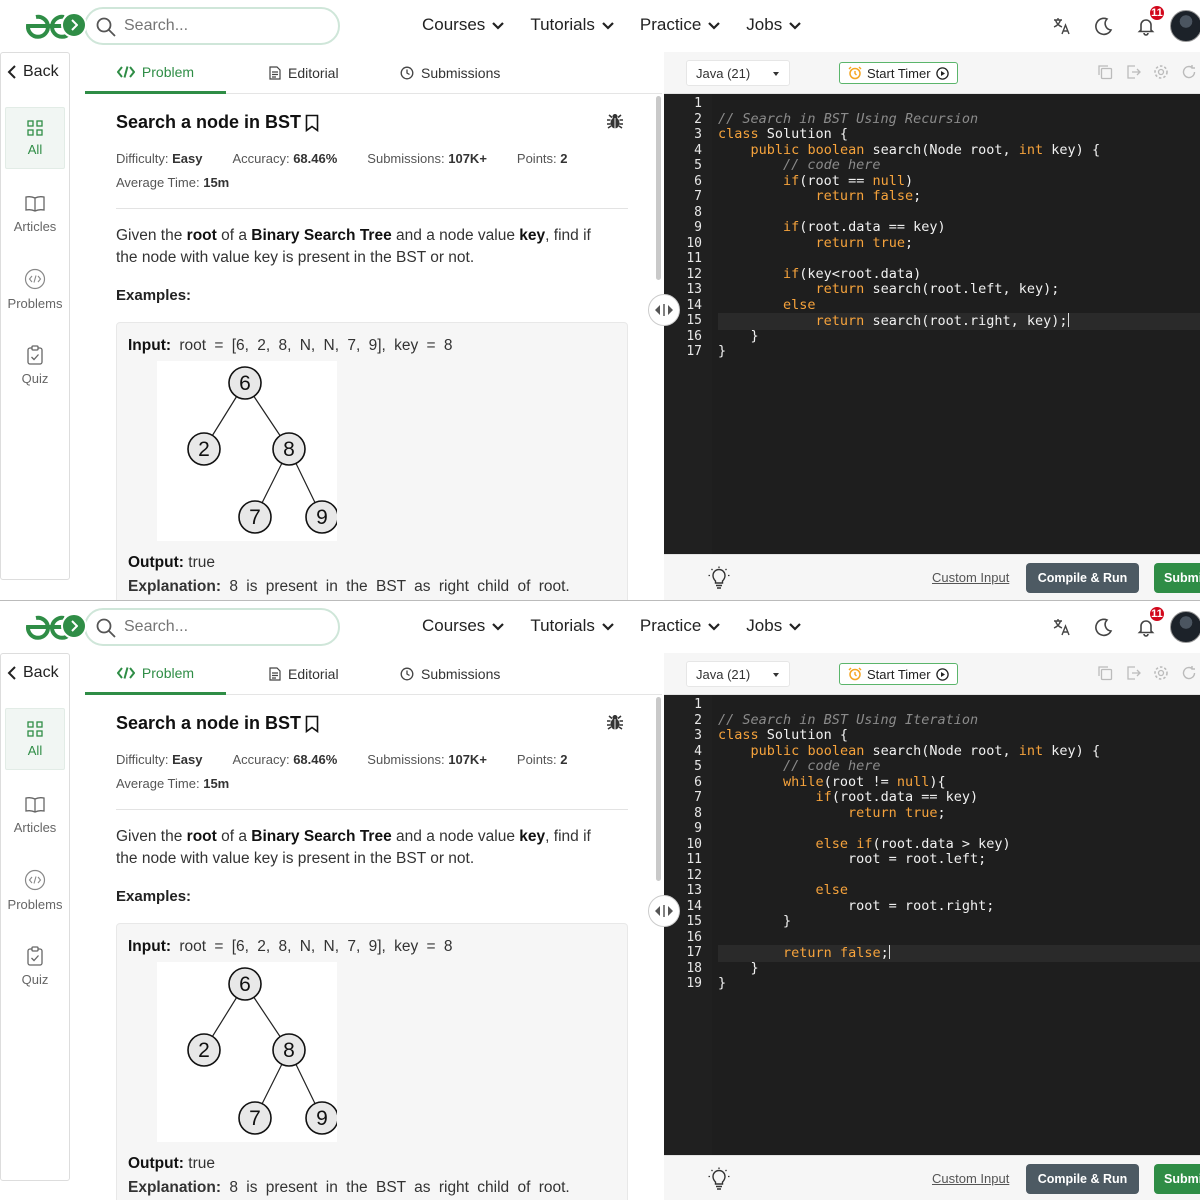 Image resolution: width=1200 pixels, height=1200 pixels. What do you see at coordinates (815, 181) in the screenshot?
I see `code-line: if(root == null)` at bounding box center [815, 181].